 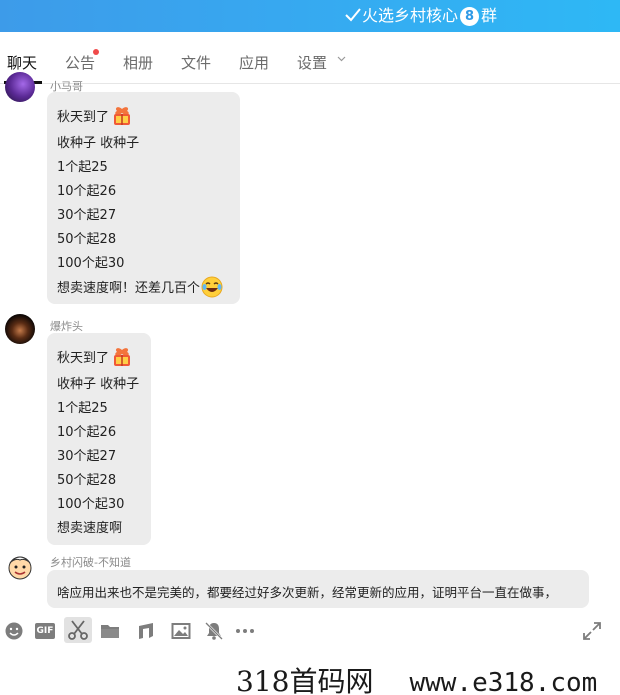 I want to click on watermark-site: 318首码网, so click(x=305, y=680).